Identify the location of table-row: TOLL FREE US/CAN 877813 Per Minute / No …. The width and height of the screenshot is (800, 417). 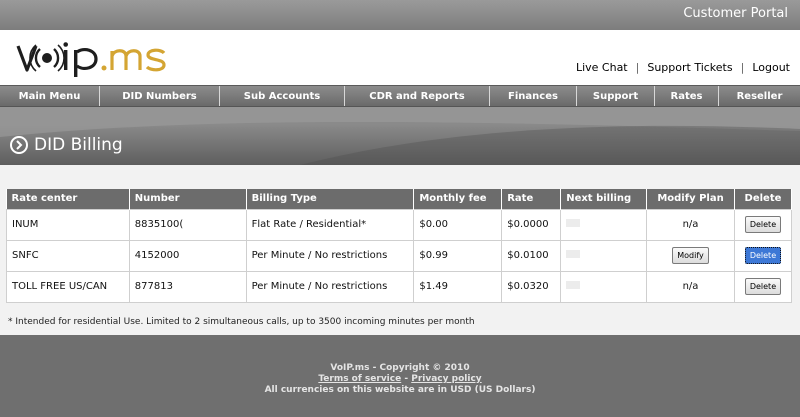
(399, 286).